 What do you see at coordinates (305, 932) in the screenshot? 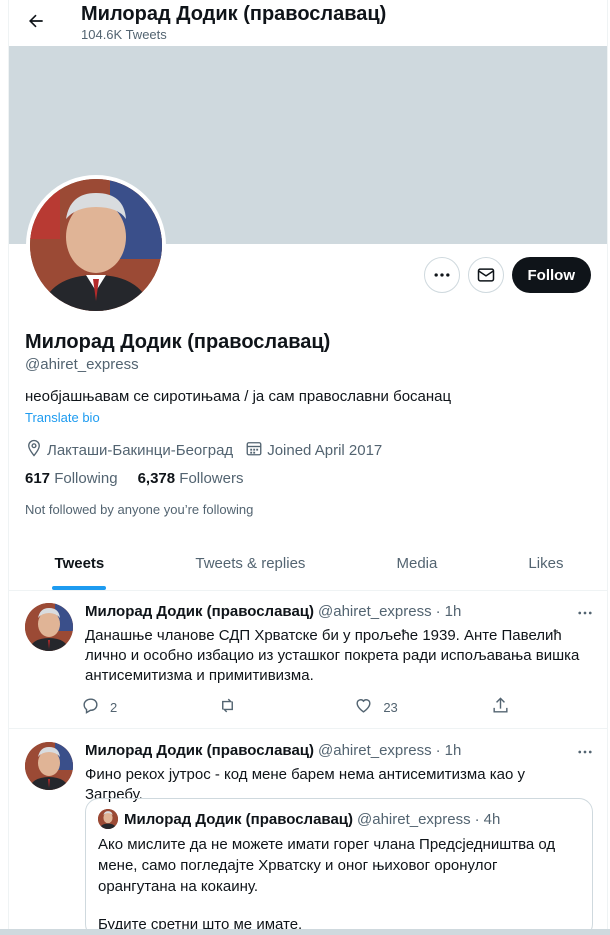
I see `window-bottom-edge` at bounding box center [305, 932].